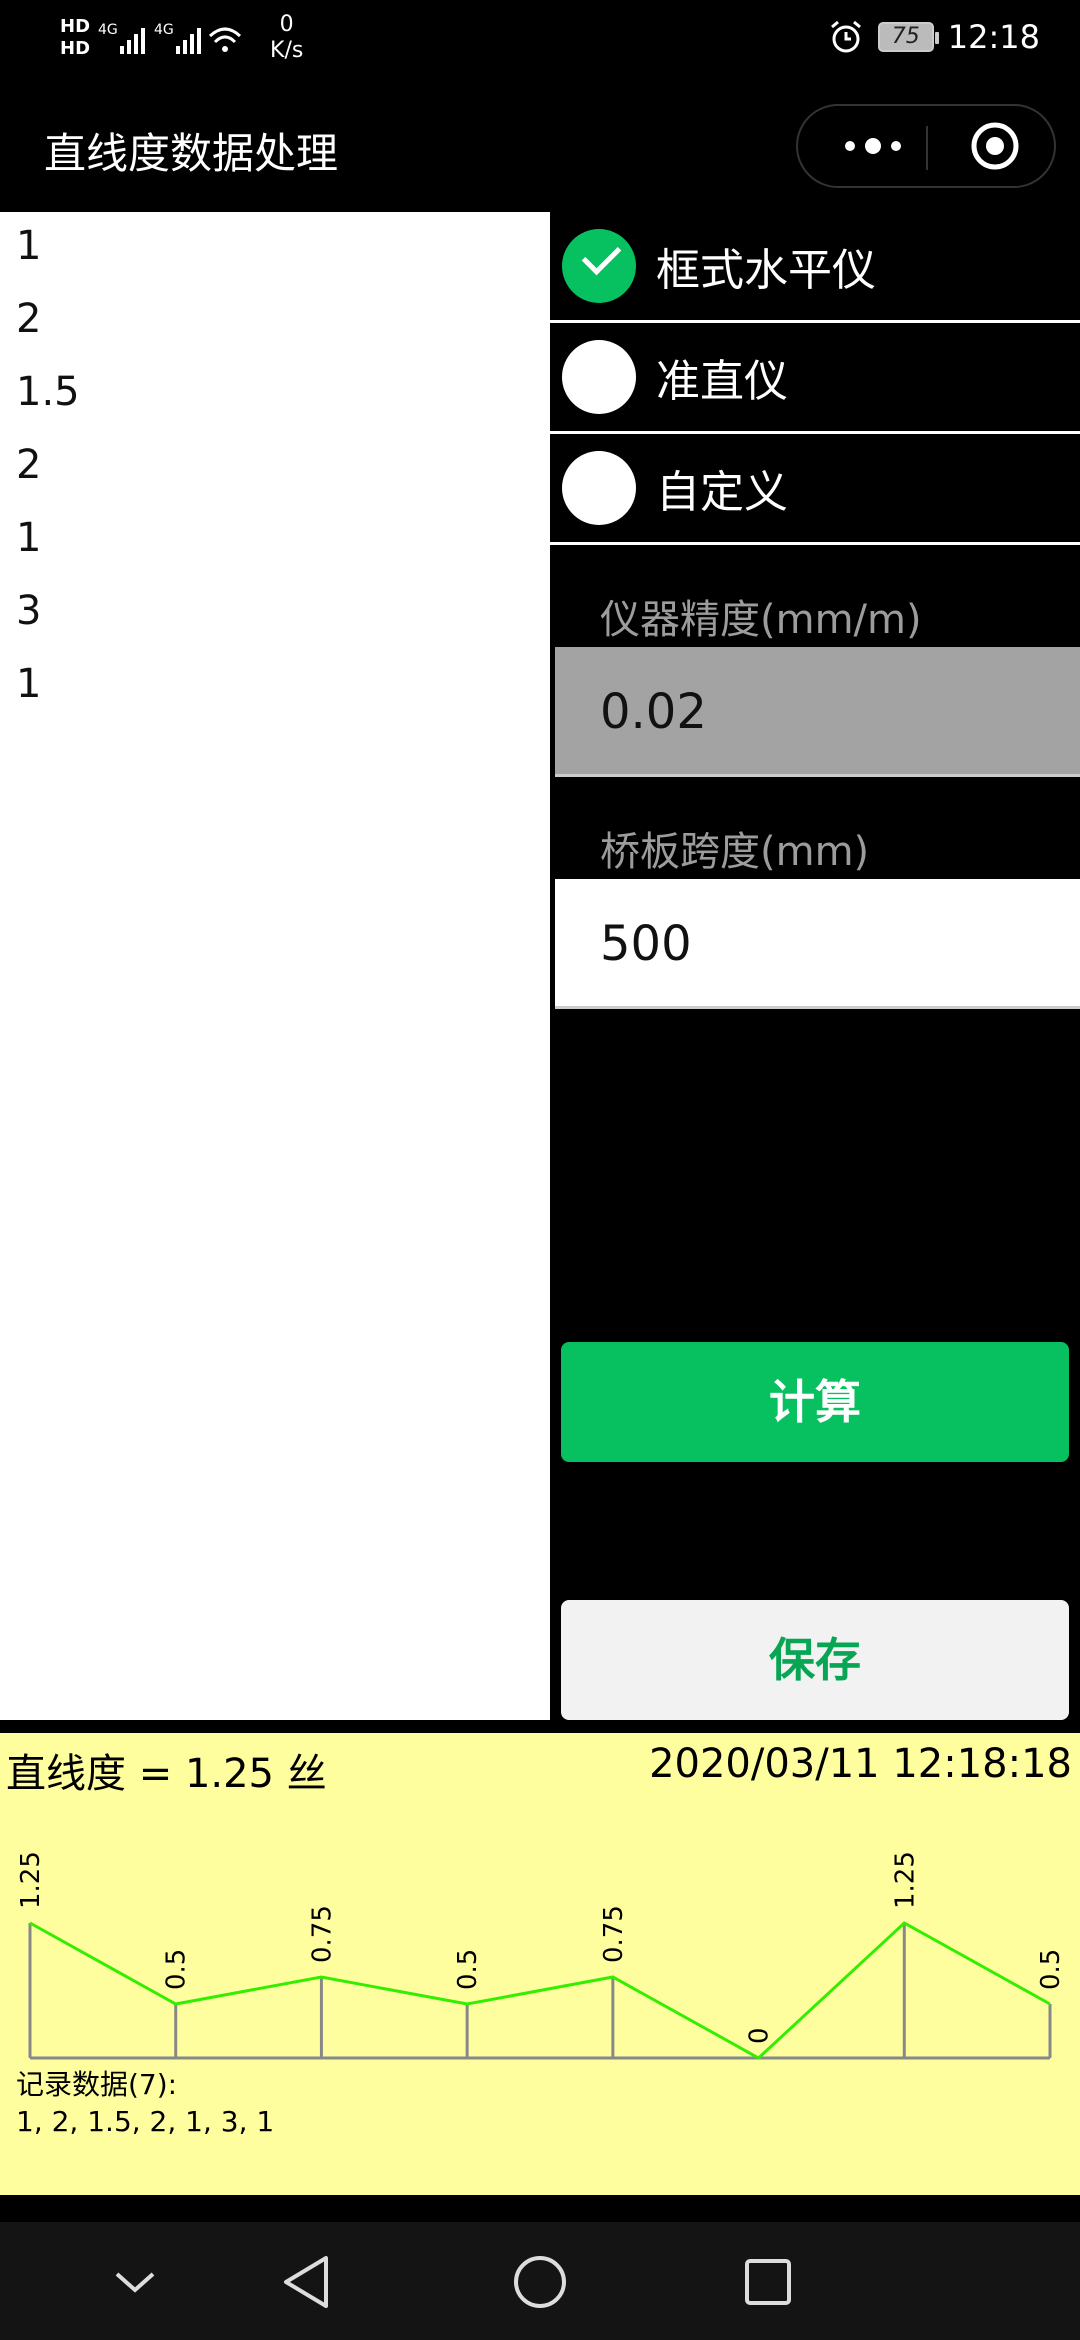 The height and width of the screenshot is (2340, 1080). I want to click on capsule-divider, so click(927, 148).